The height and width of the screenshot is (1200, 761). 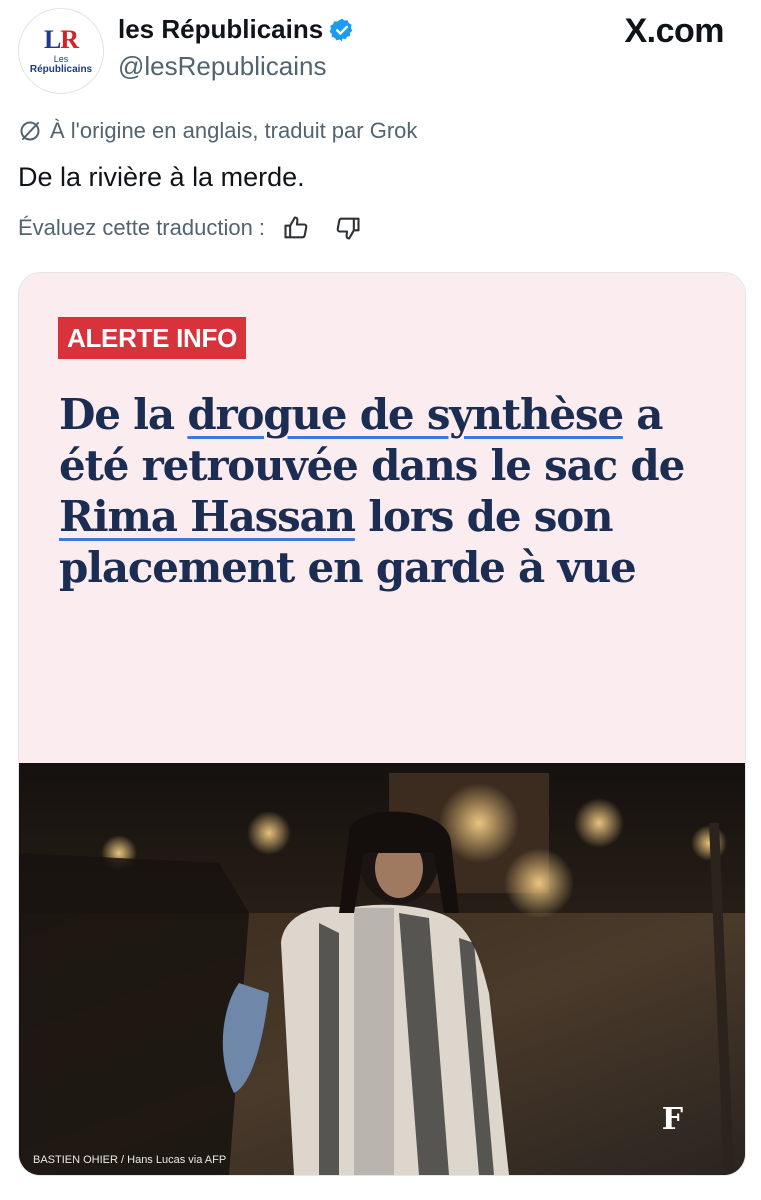 I want to click on thumbs-up-button, so click(x=296, y=228).